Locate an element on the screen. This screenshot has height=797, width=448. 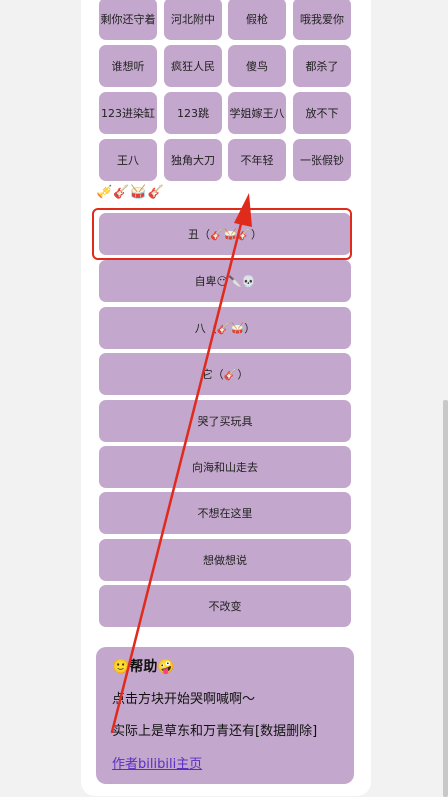
tile-button: 都杀了 is located at coordinates (322, 66).